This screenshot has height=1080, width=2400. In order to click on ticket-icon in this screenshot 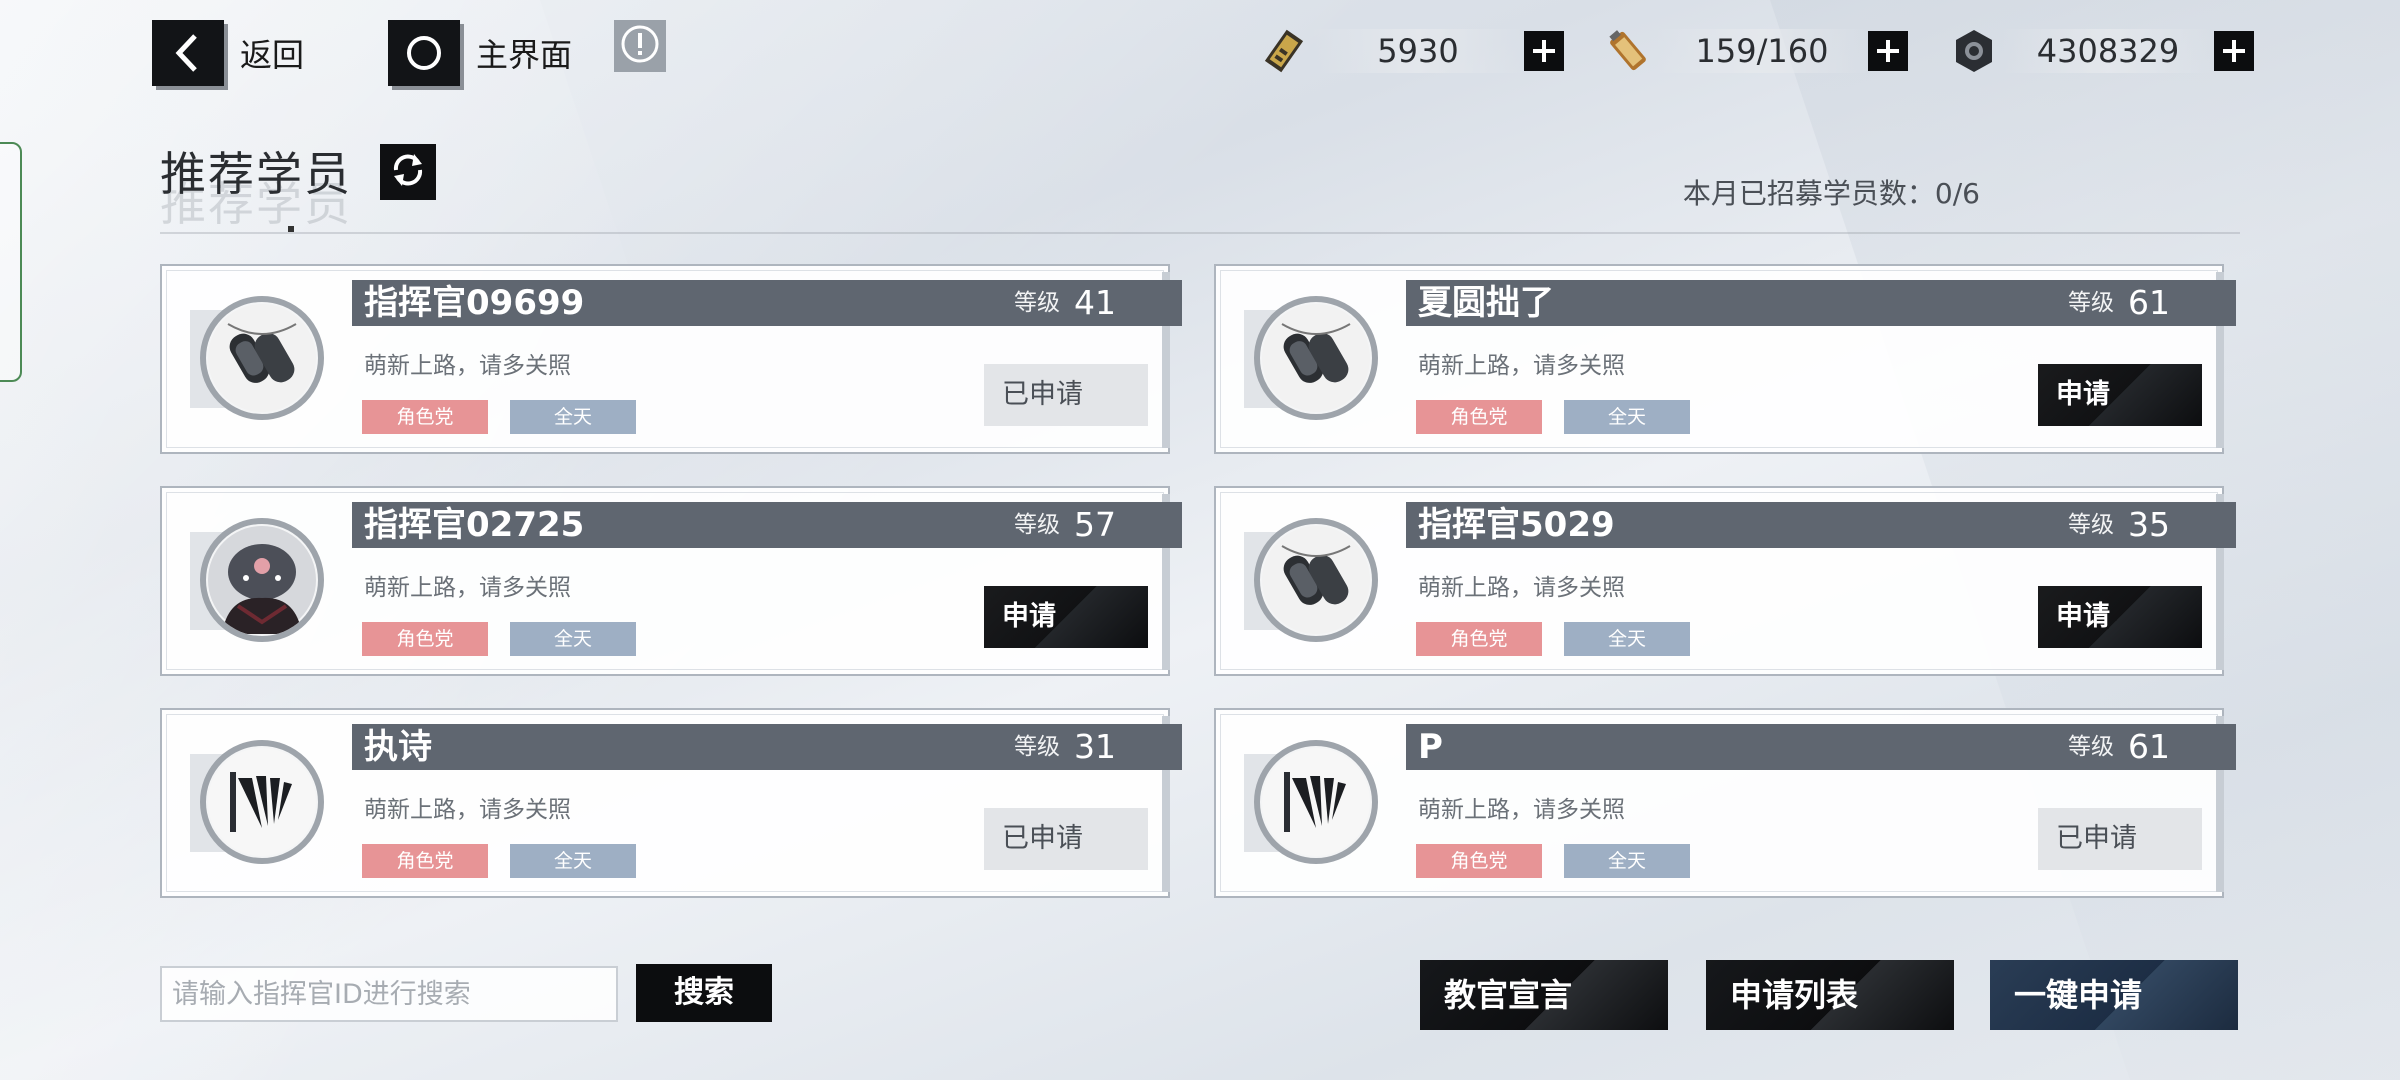, I will do `click(1284, 51)`.